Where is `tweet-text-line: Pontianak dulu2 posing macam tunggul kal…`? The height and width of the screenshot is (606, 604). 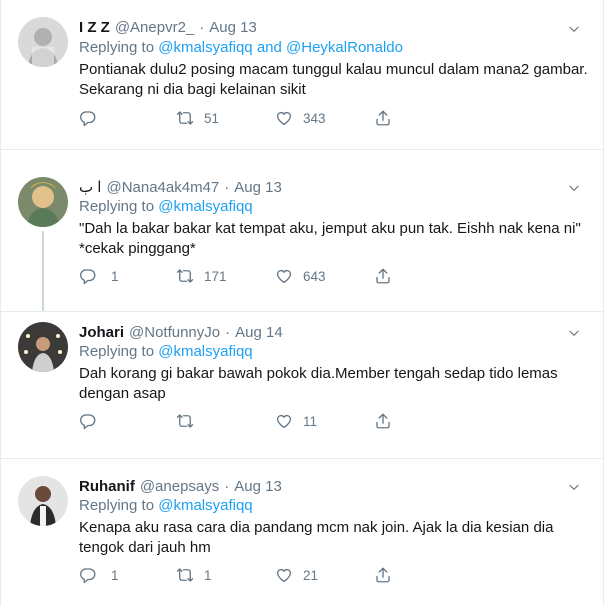 tweet-text-line: Pontianak dulu2 posing macam tunggul kal… is located at coordinates (333, 69).